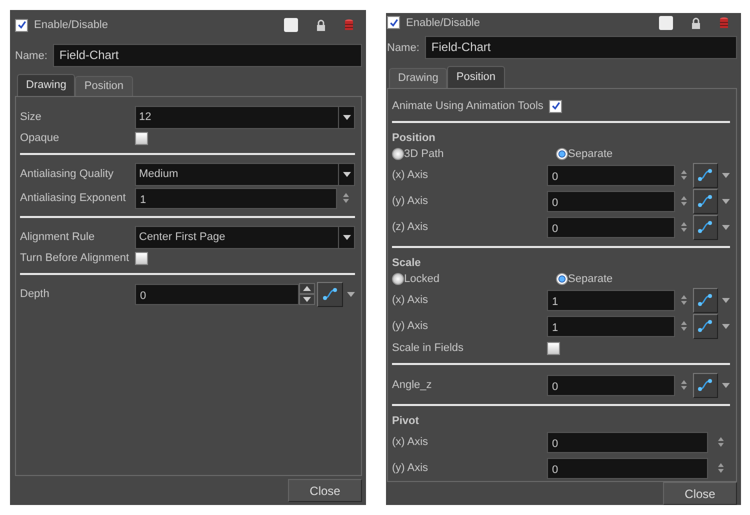 The width and height of the screenshot is (750, 515). I want to click on caret-up-icon, so click(307, 288).